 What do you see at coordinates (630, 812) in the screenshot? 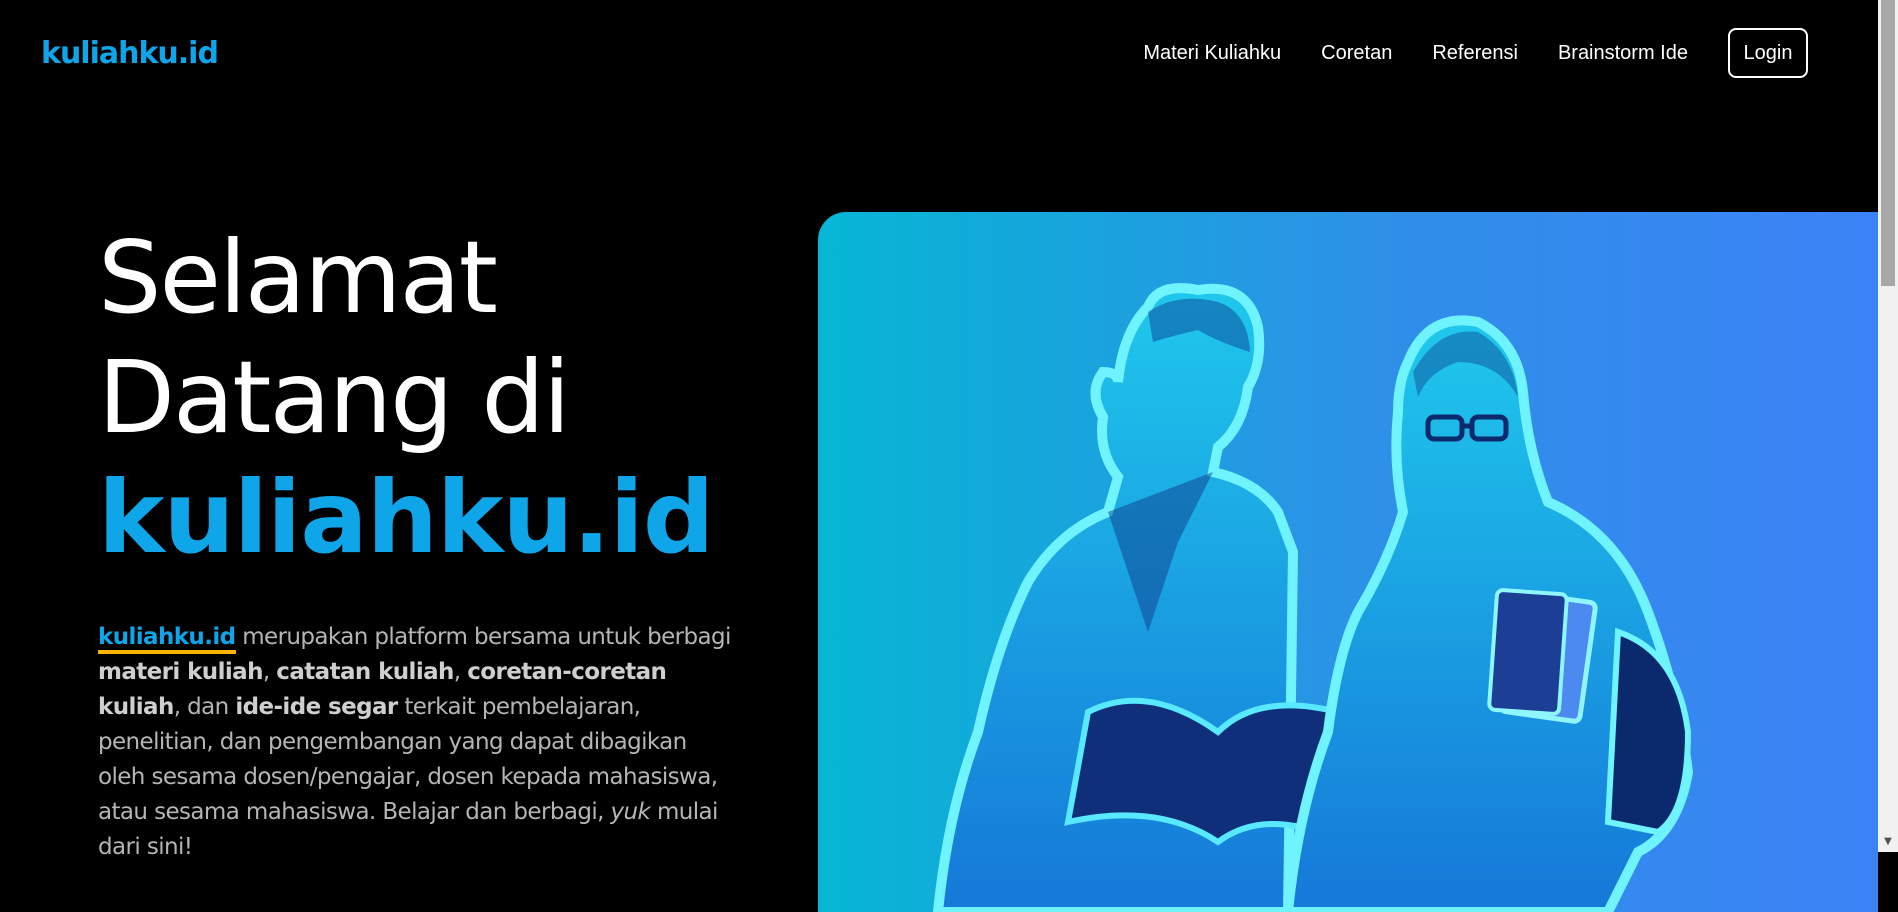
I see `desc-italic-yuk: yuk` at bounding box center [630, 812].